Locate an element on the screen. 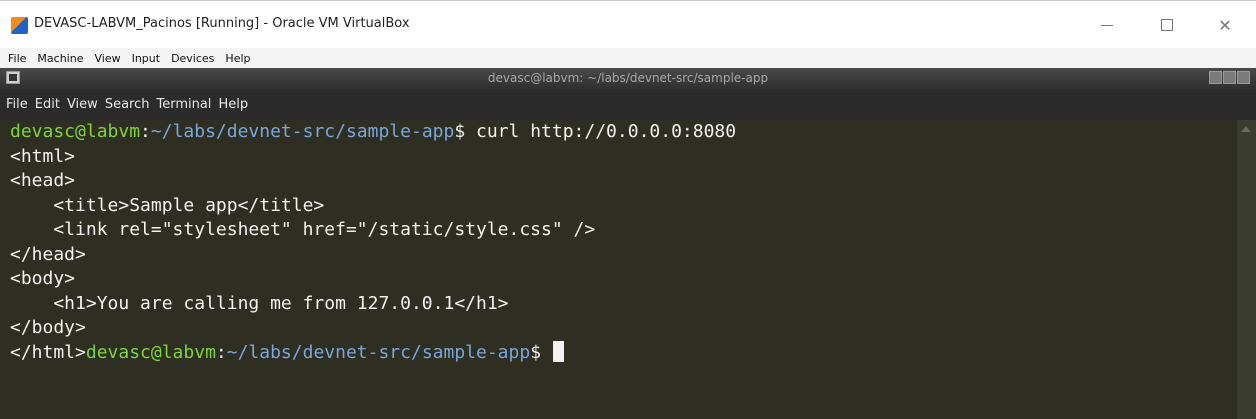 This screenshot has width=1256, height=419. terminal-window-controls is located at coordinates (1229, 77).